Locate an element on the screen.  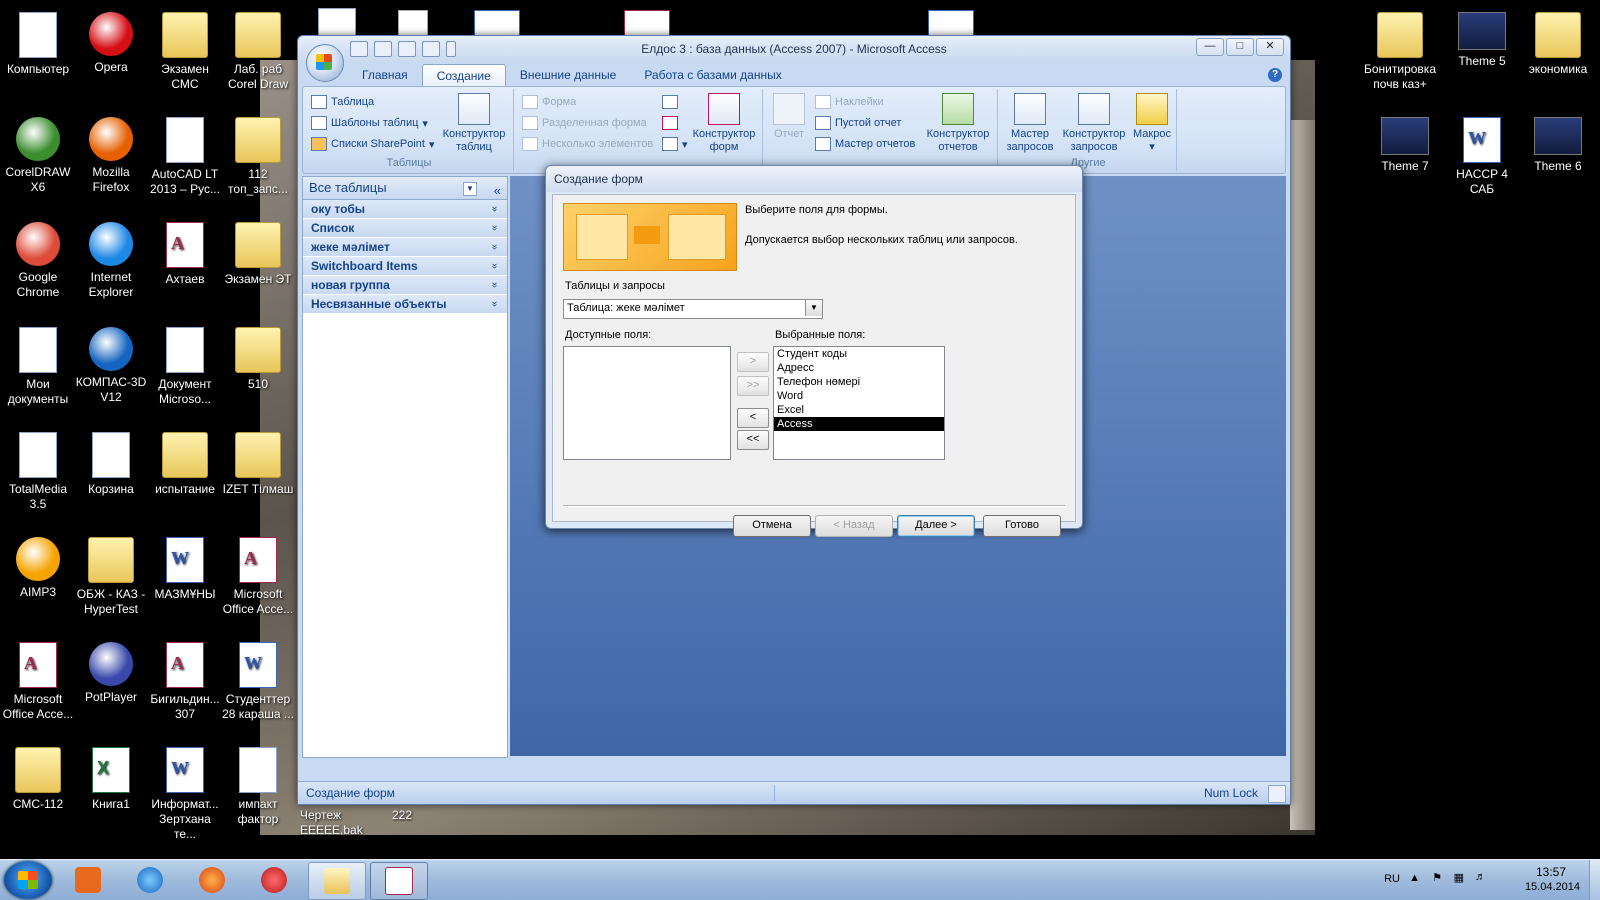
desktop-icon: экономика is located at coordinates (1558, 42).